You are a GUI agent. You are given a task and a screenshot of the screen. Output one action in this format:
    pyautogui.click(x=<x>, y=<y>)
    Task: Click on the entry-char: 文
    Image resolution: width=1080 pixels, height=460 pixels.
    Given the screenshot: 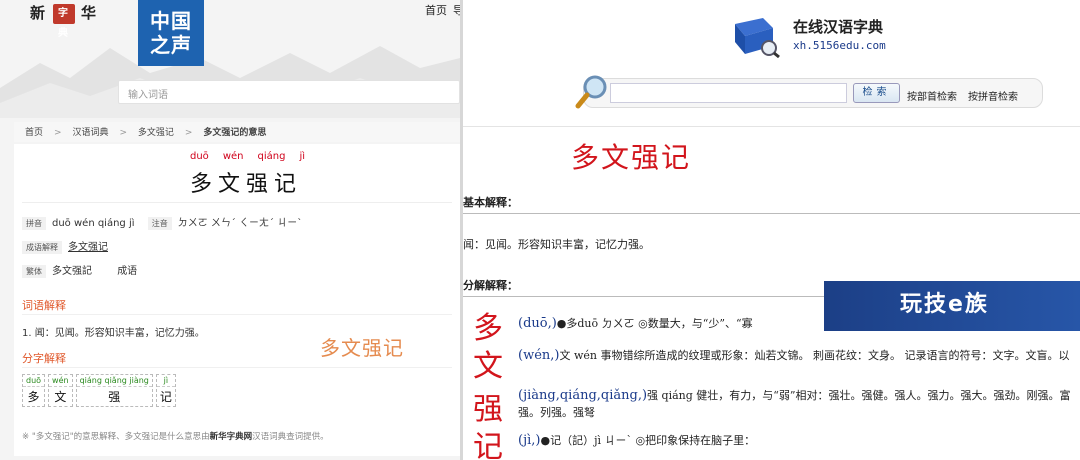 What is the action you would take?
    pyautogui.click(x=488, y=366)
    